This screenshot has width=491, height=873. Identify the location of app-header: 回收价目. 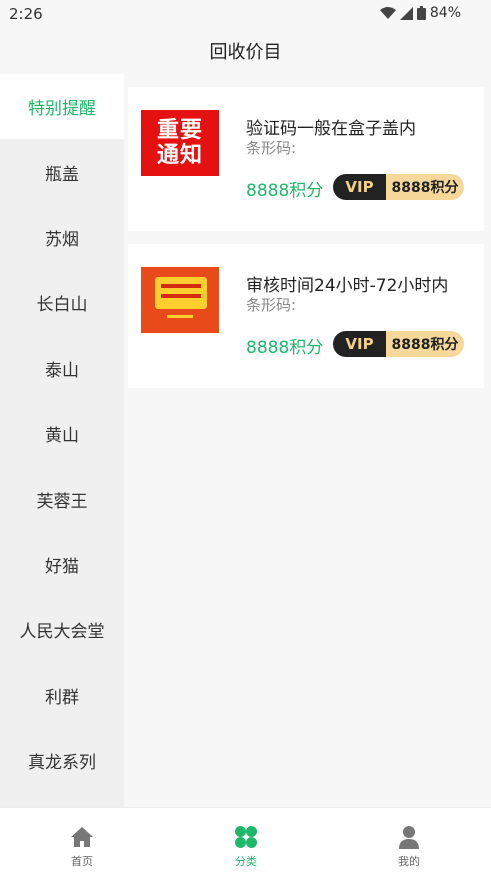
(245, 51).